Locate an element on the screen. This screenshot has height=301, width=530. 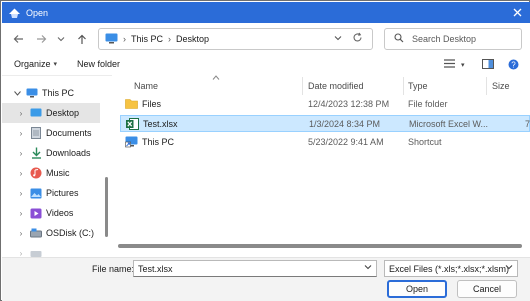
file-date: 1/3/2024 8:34 PM is located at coordinates (345, 124).